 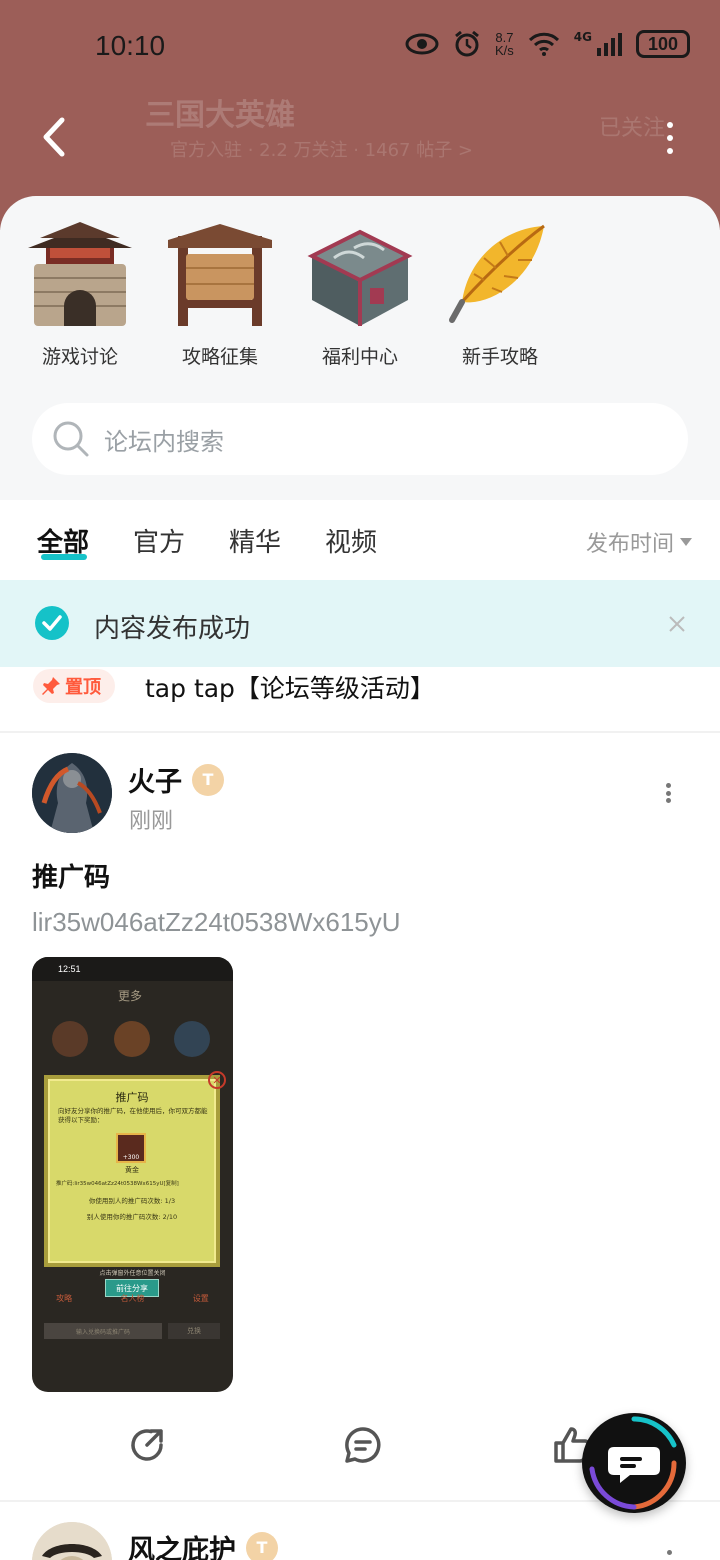 I want to click on search-icon, so click(x=71, y=439).